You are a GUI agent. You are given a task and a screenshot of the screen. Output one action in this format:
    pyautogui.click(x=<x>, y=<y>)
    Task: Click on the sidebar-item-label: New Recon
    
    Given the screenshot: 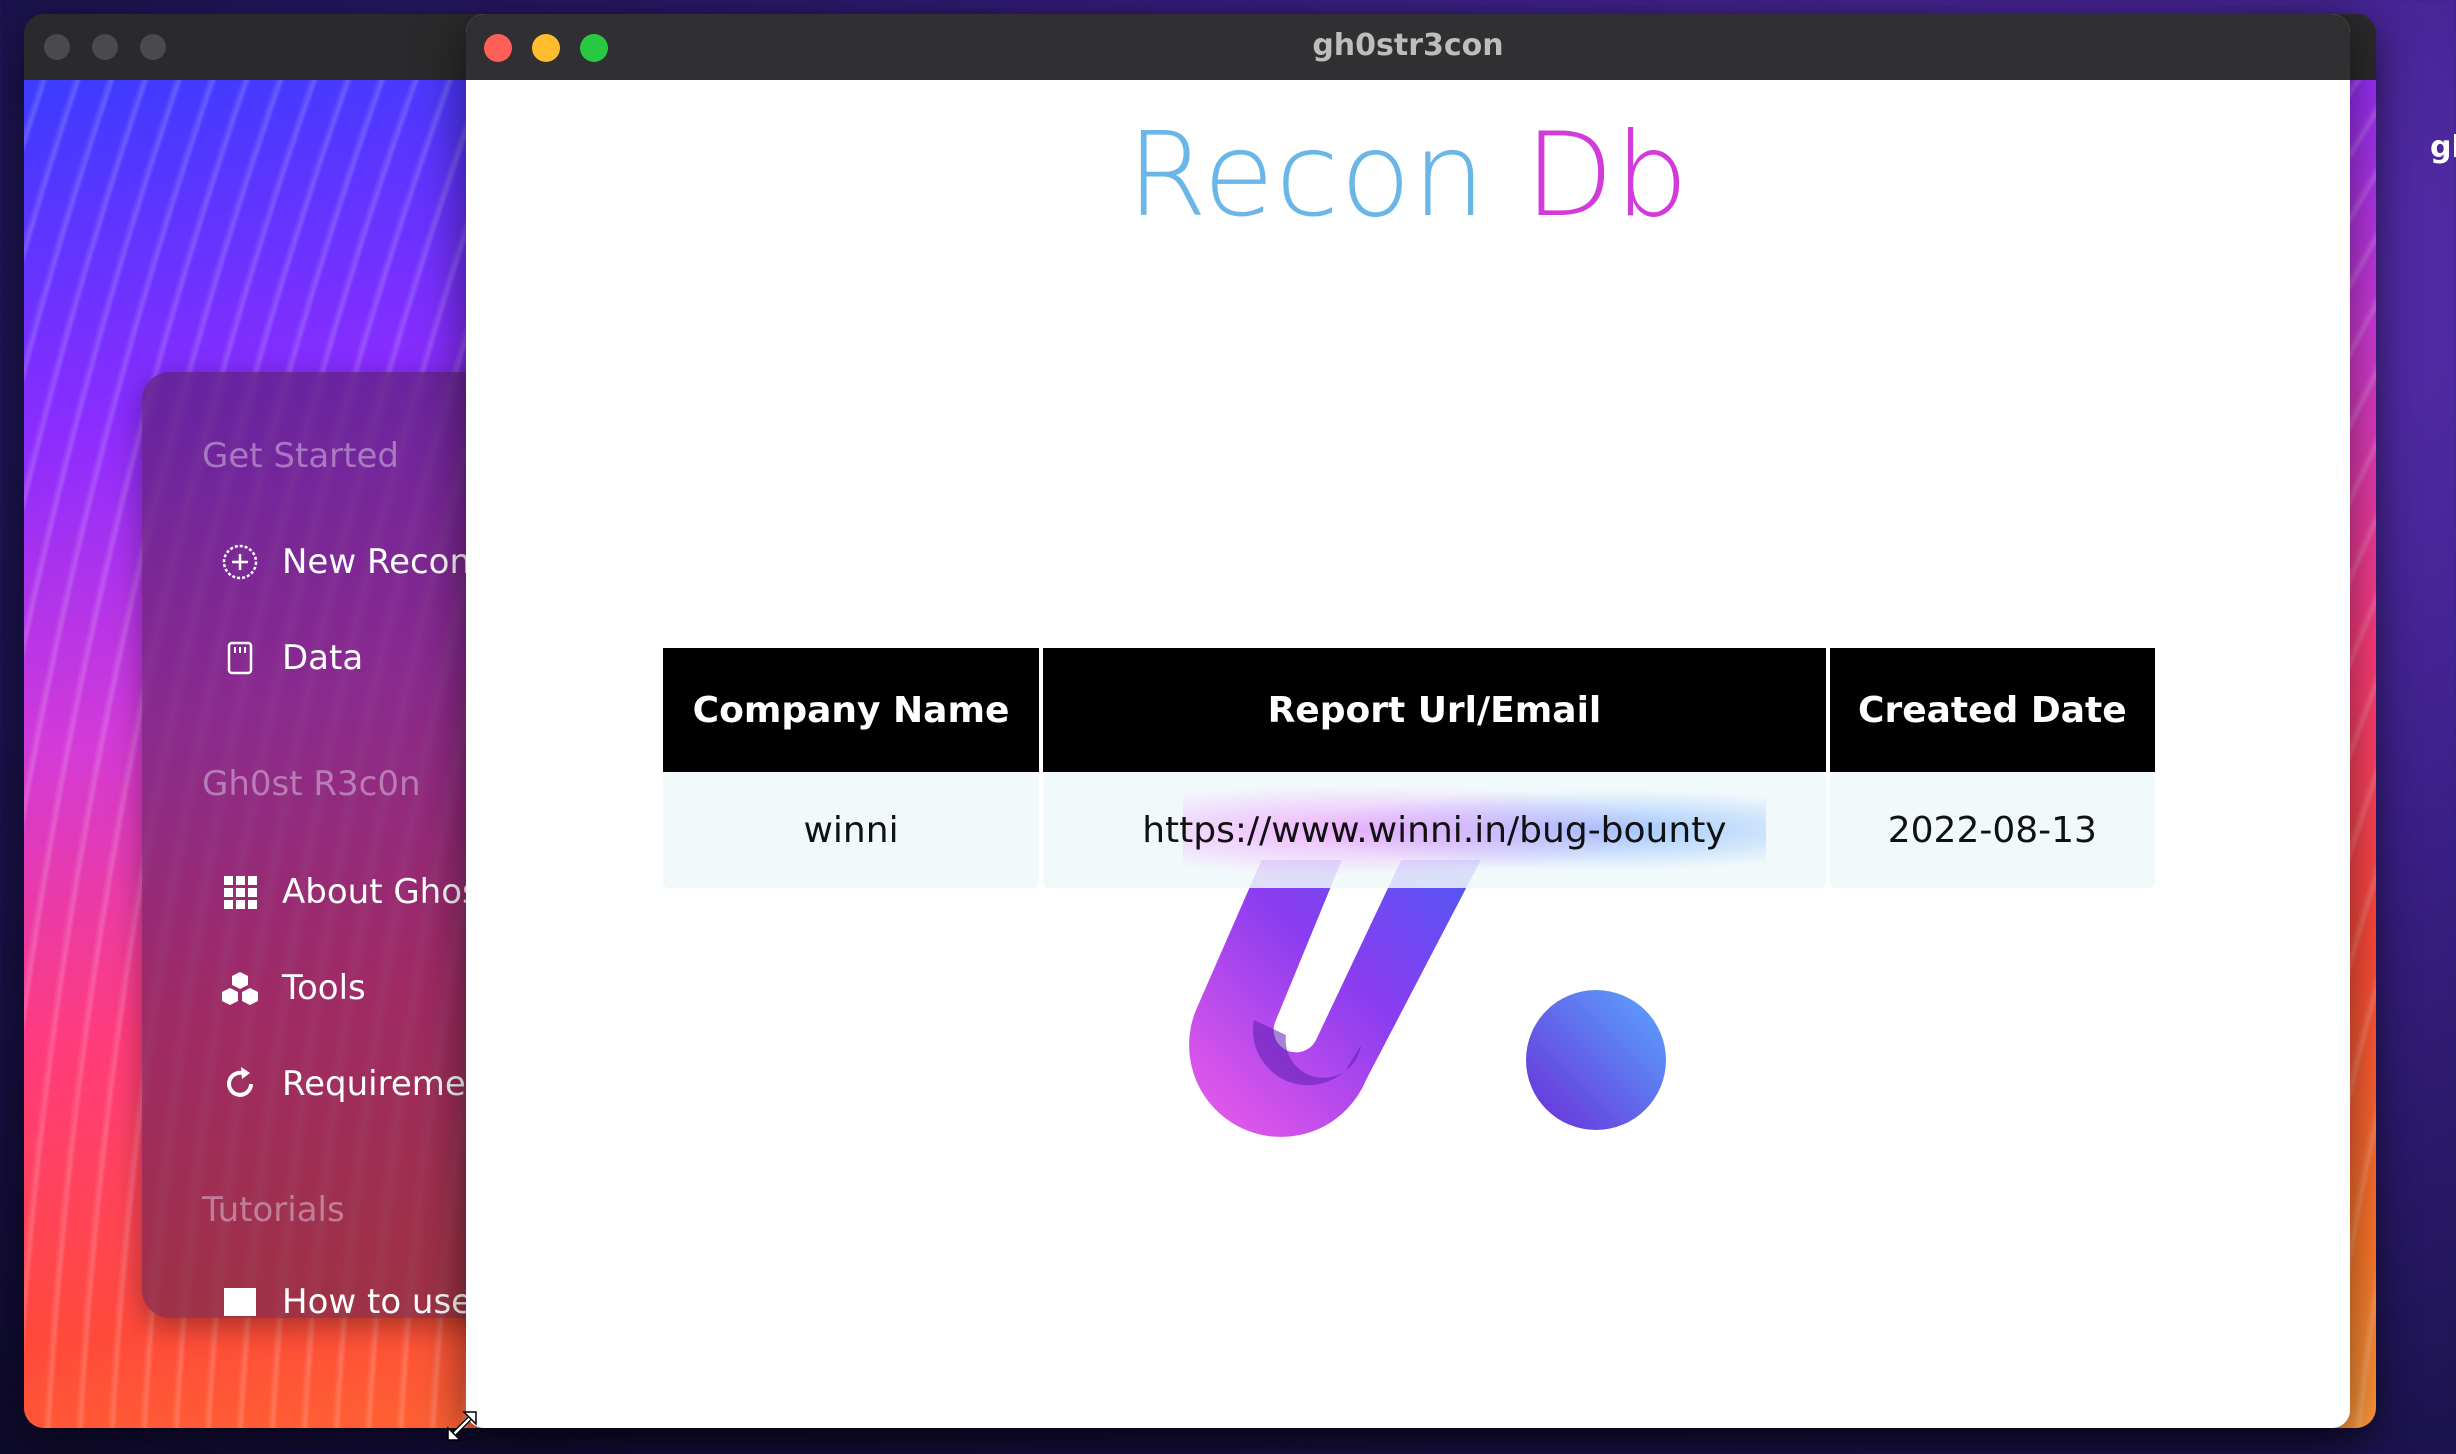 What is the action you would take?
    pyautogui.click(x=377, y=562)
    